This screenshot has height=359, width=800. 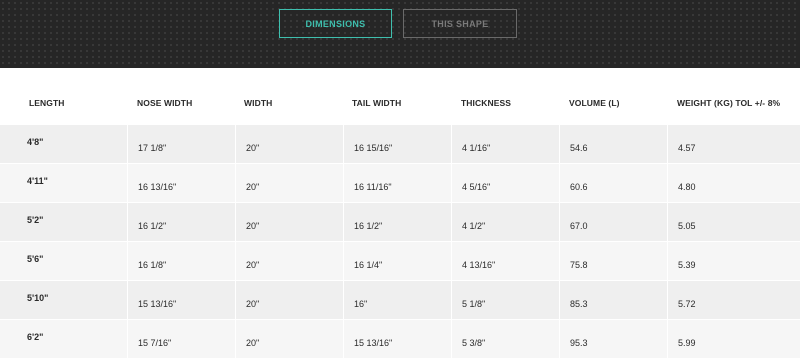 What do you see at coordinates (258, 103) in the screenshot?
I see `header-width: WIDTH` at bounding box center [258, 103].